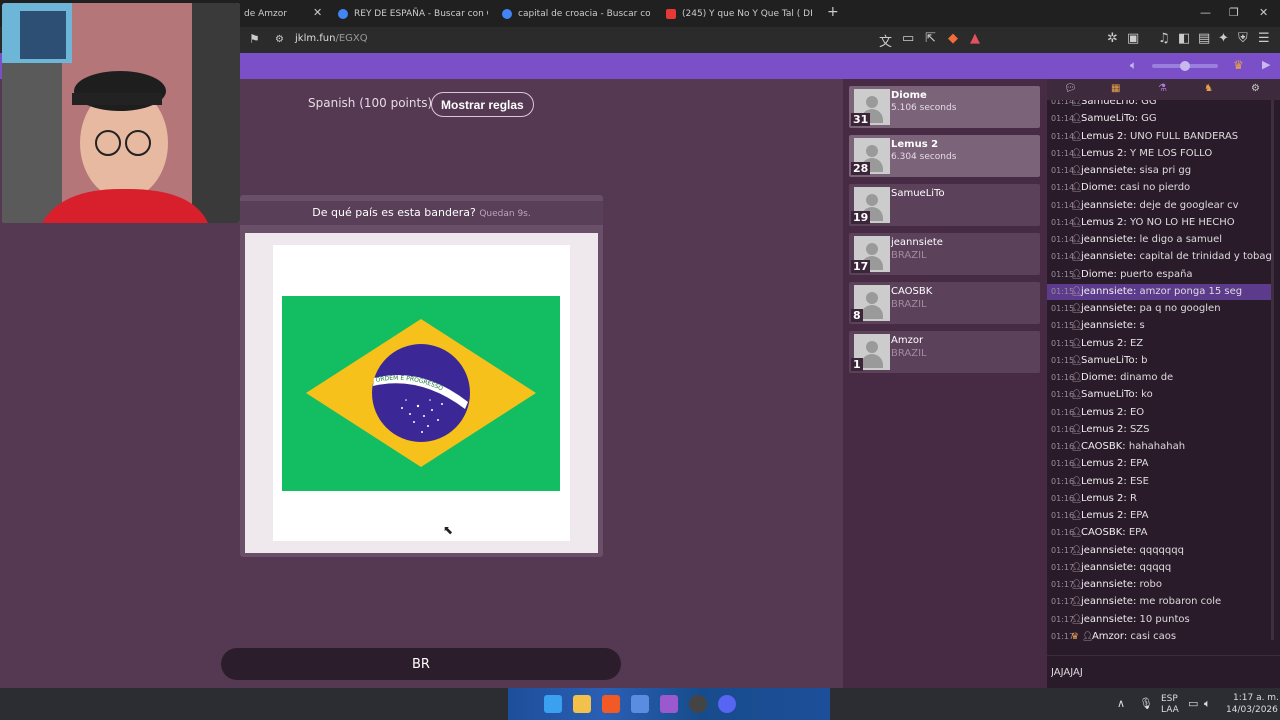  I want to click on site-settings-icon: ⚙, so click(279, 39).